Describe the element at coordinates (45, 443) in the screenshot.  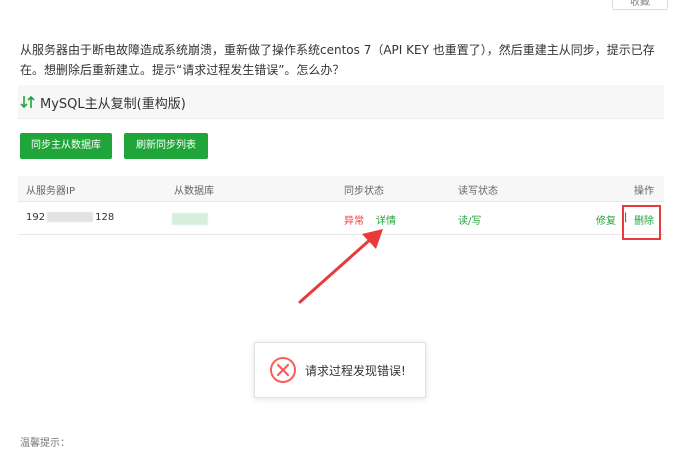
I see `footer-tip: 温馨提示：` at that location.